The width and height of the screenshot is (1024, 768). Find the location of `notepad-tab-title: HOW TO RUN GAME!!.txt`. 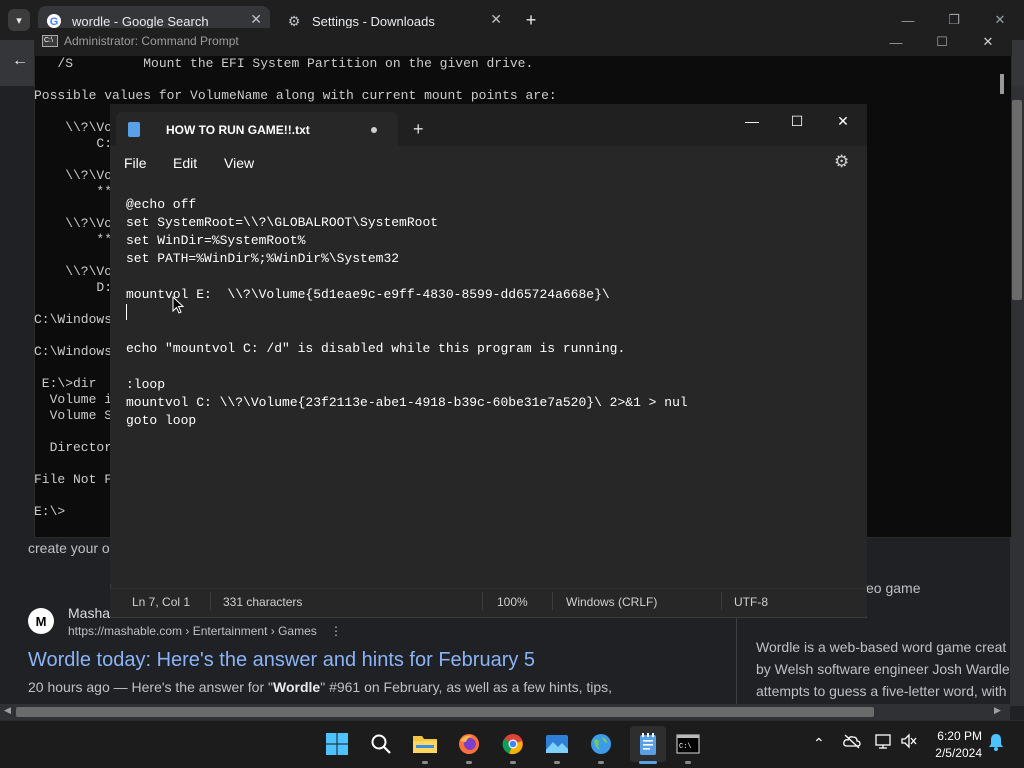

notepad-tab-title: HOW TO RUN GAME!!.txt is located at coordinates (238, 130).